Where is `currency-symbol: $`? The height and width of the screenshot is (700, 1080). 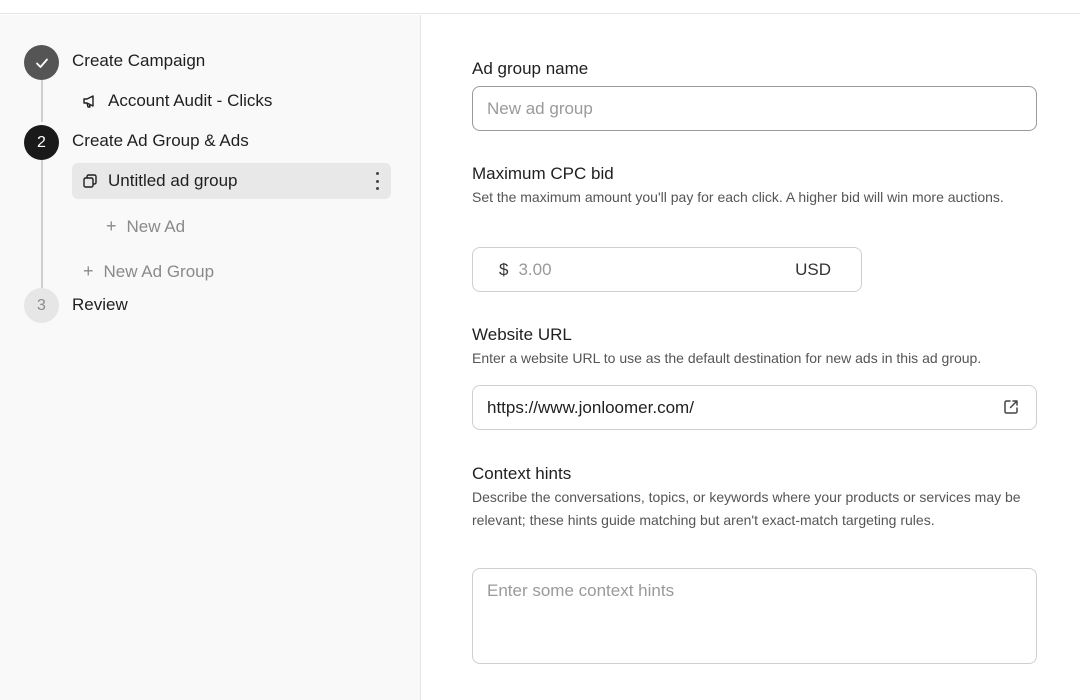
currency-symbol: $ is located at coordinates (504, 269).